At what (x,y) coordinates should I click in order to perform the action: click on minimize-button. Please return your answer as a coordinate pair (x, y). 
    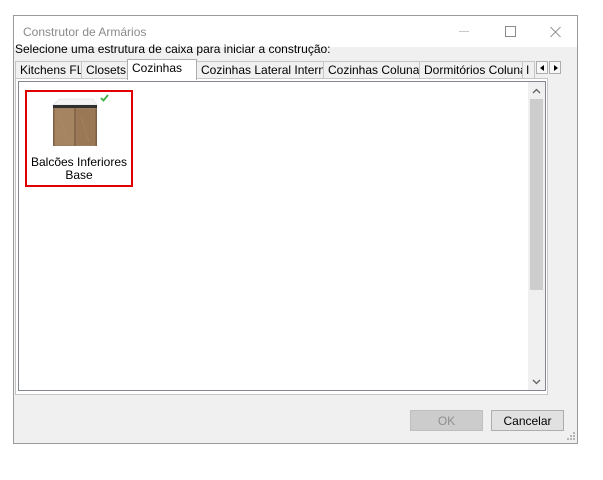
    Looking at the image, I should click on (464, 31).